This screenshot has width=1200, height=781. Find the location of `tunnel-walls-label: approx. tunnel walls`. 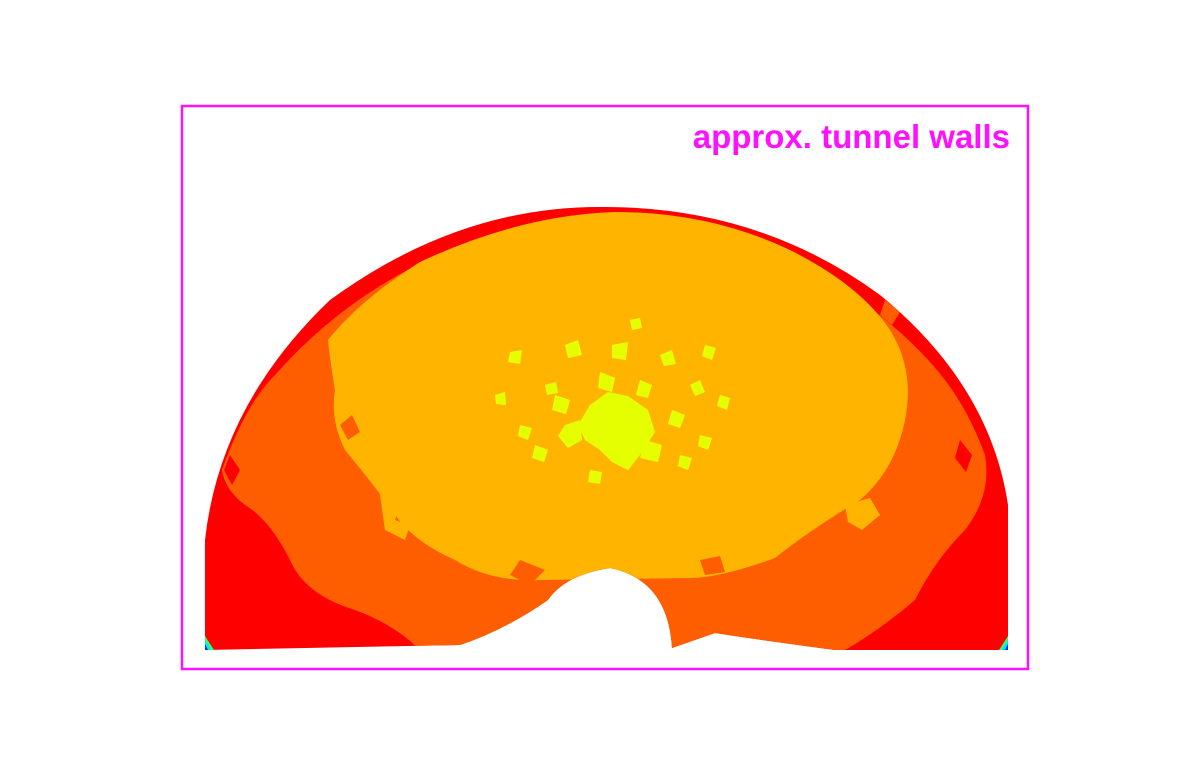

tunnel-walls-label: approx. tunnel walls is located at coordinates (851, 136).